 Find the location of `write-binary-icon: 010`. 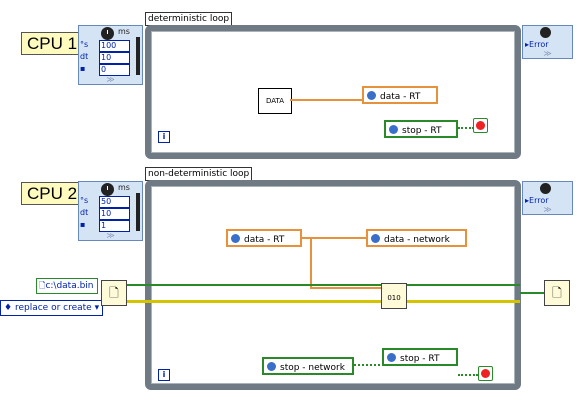

write-binary-icon: 010 is located at coordinates (394, 296).